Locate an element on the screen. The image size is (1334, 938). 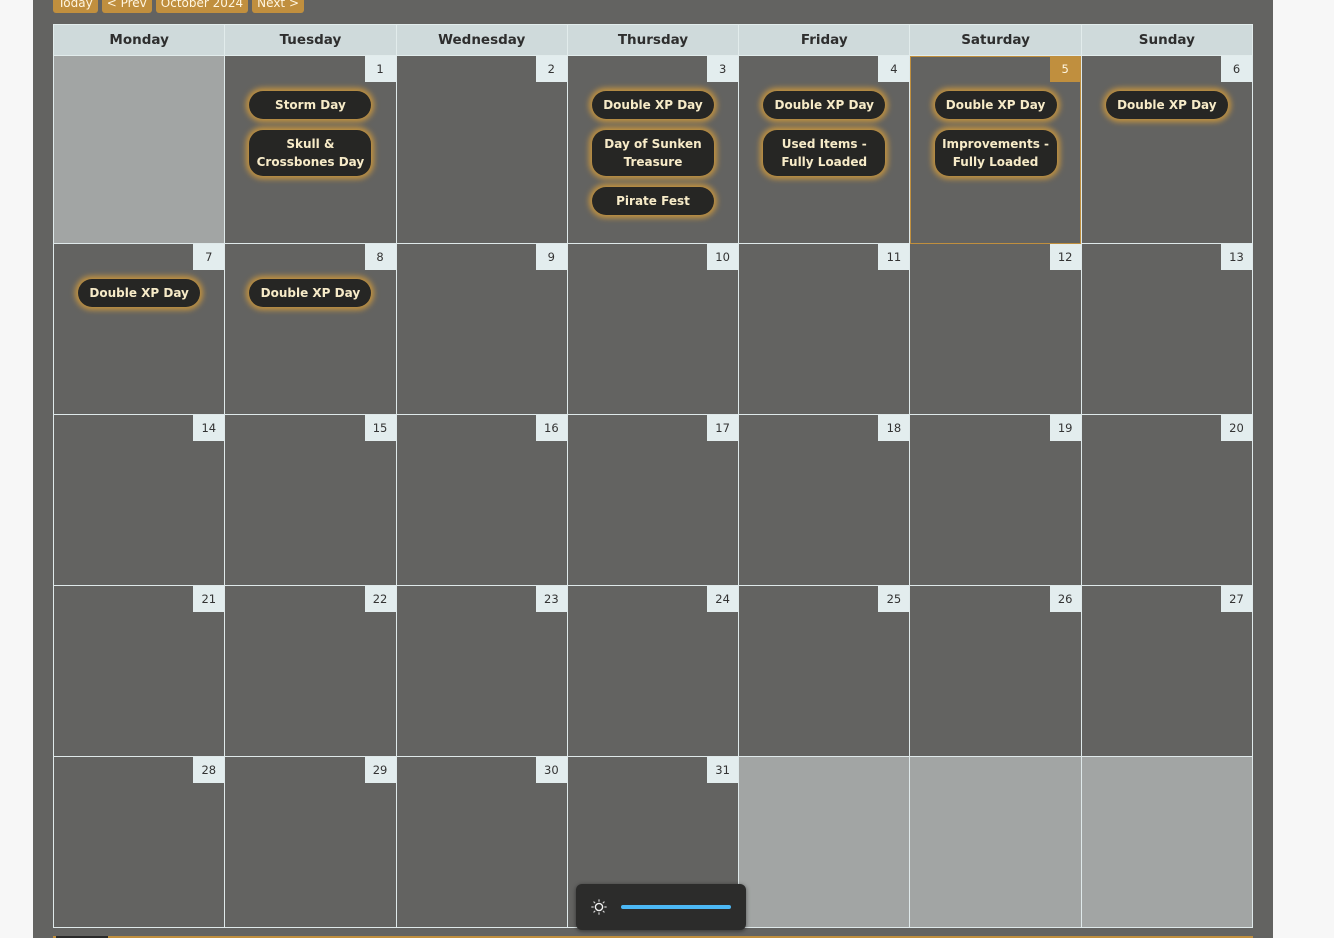
day-cell: 28 is located at coordinates (139, 842).